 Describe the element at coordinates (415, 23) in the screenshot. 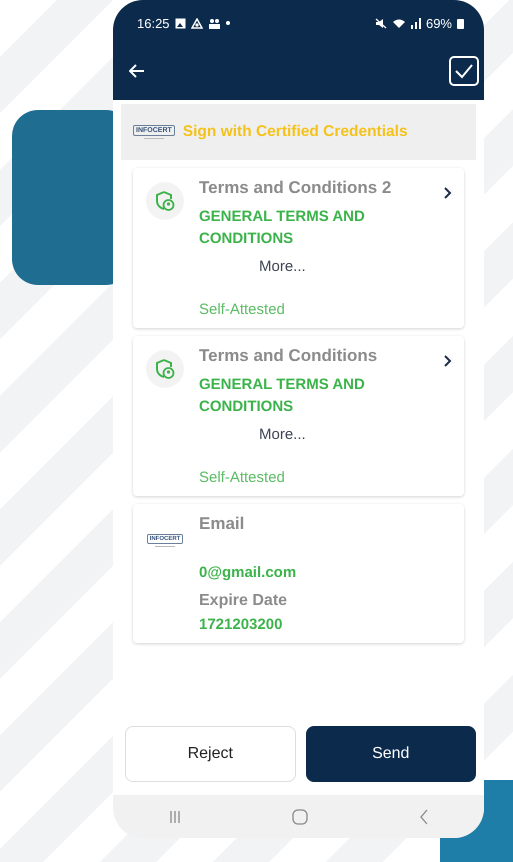

I see `signal-icon` at that location.